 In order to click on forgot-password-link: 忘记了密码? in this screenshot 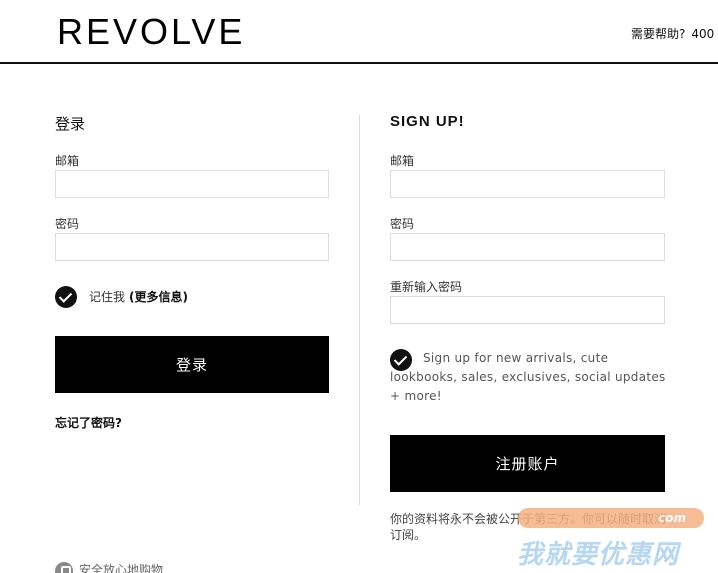, I will do `click(88, 422)`.